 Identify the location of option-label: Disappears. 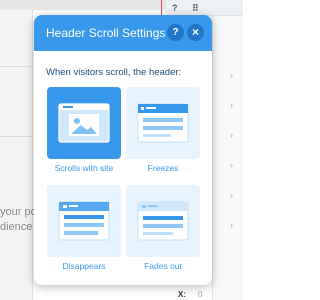
(84, 266).